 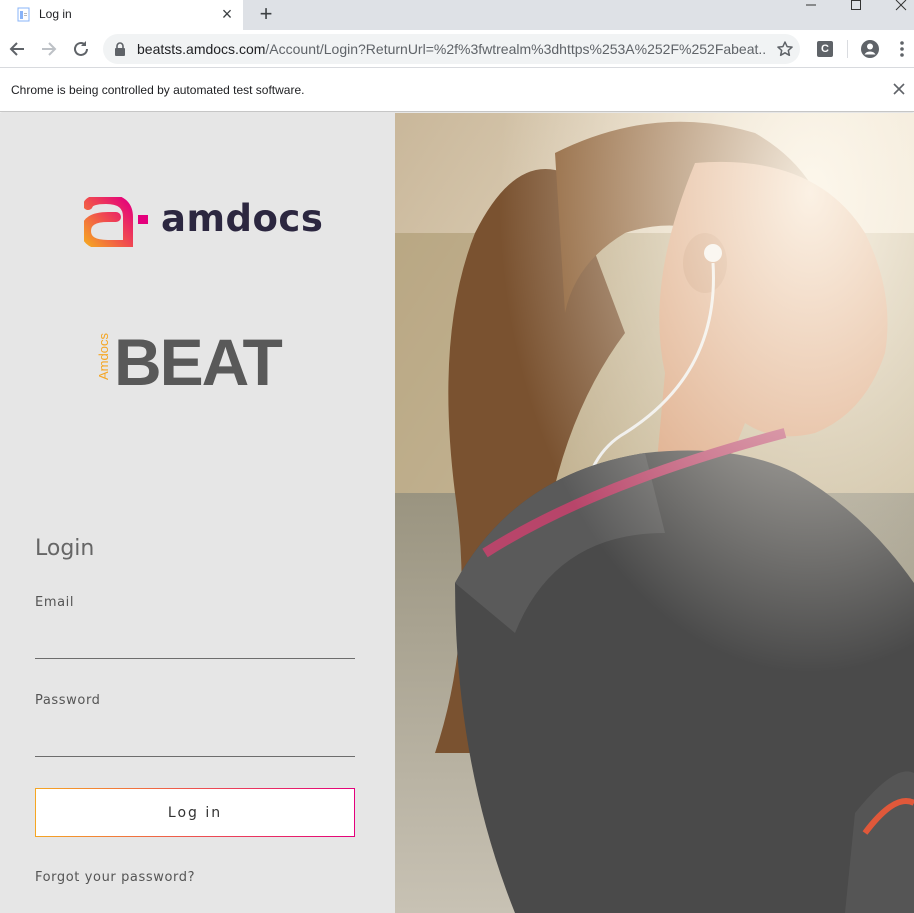 What do you see at coordinates (103, 356) in the screenshot?
I see `beat-vertical-text: Amdocs` at bounding box center [103, 356].